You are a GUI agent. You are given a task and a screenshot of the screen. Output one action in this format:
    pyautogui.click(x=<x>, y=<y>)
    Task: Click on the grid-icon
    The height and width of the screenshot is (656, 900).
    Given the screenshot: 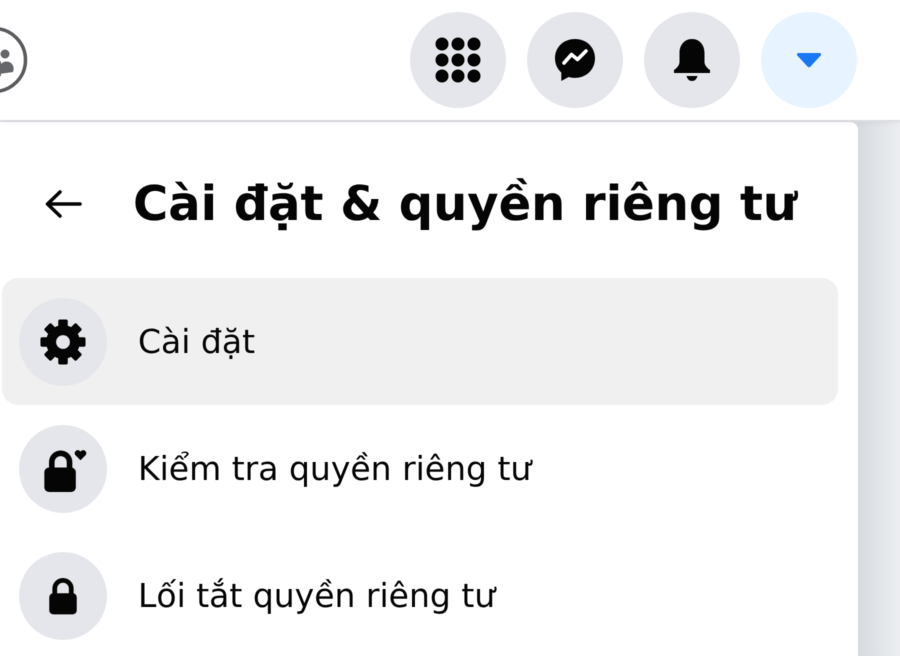 What is the action you would take?
    pyautogui.click(x=458, y=60)
    